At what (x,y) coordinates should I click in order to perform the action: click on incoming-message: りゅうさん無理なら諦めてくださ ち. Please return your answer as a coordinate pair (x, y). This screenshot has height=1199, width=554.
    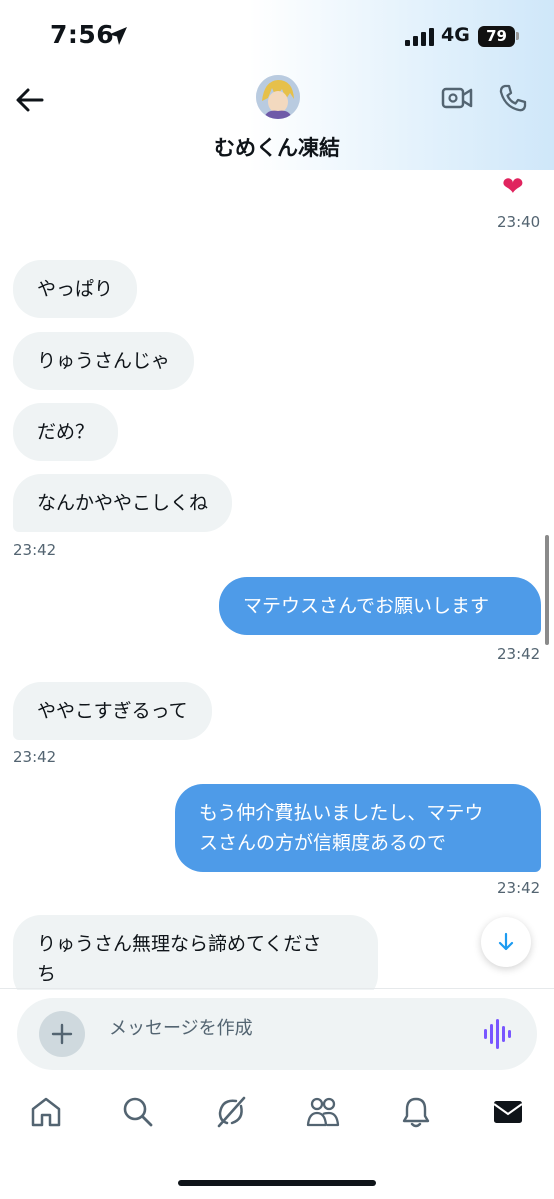
    Looking at the image, I should click on (195, 952).